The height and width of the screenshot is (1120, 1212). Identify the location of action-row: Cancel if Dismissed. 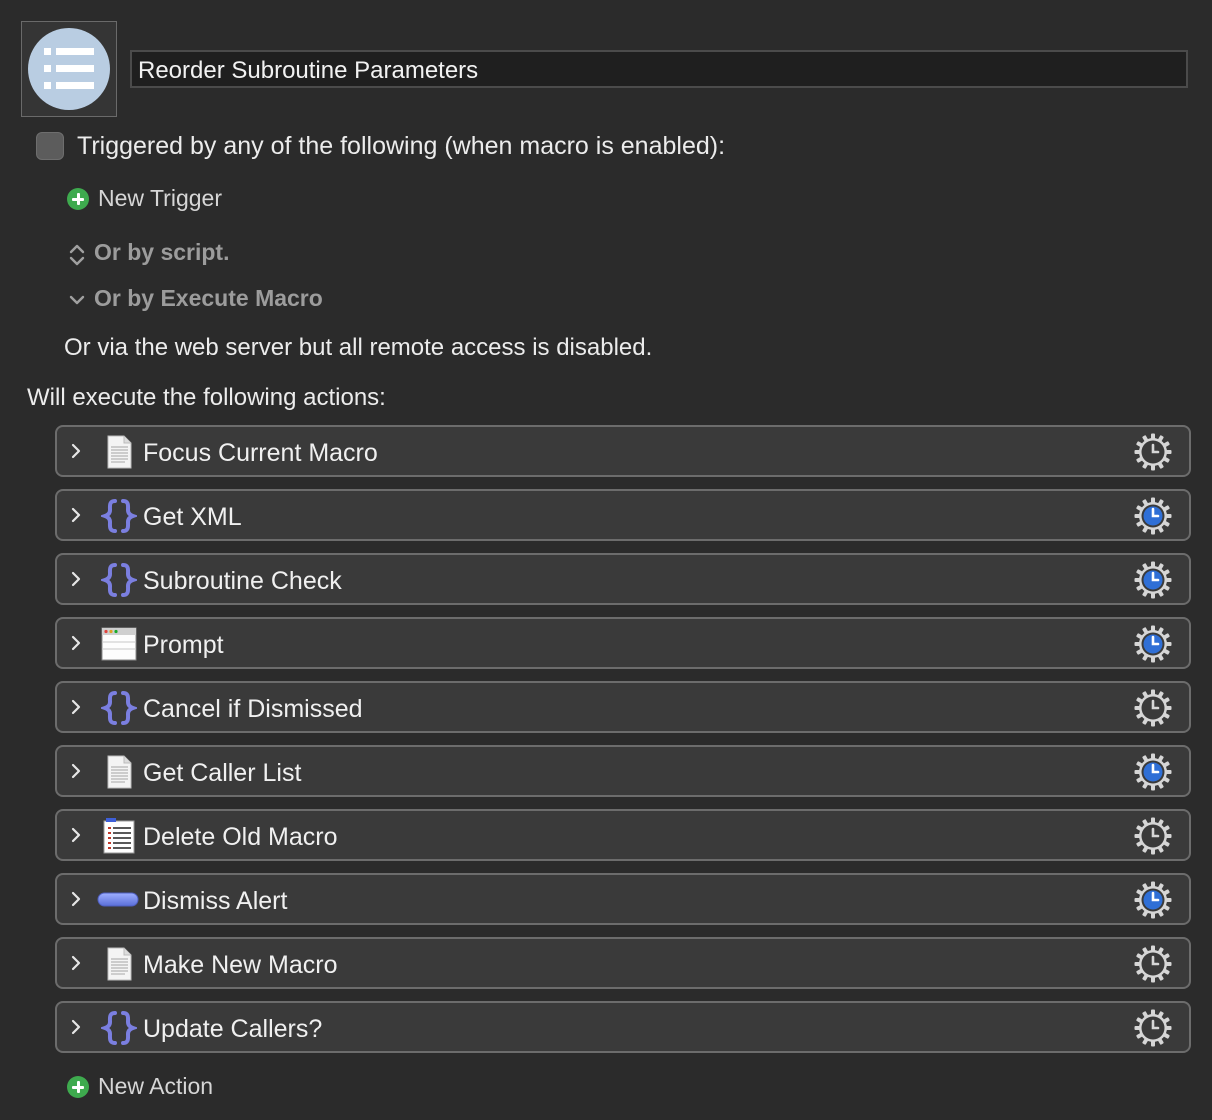
(623, 707).